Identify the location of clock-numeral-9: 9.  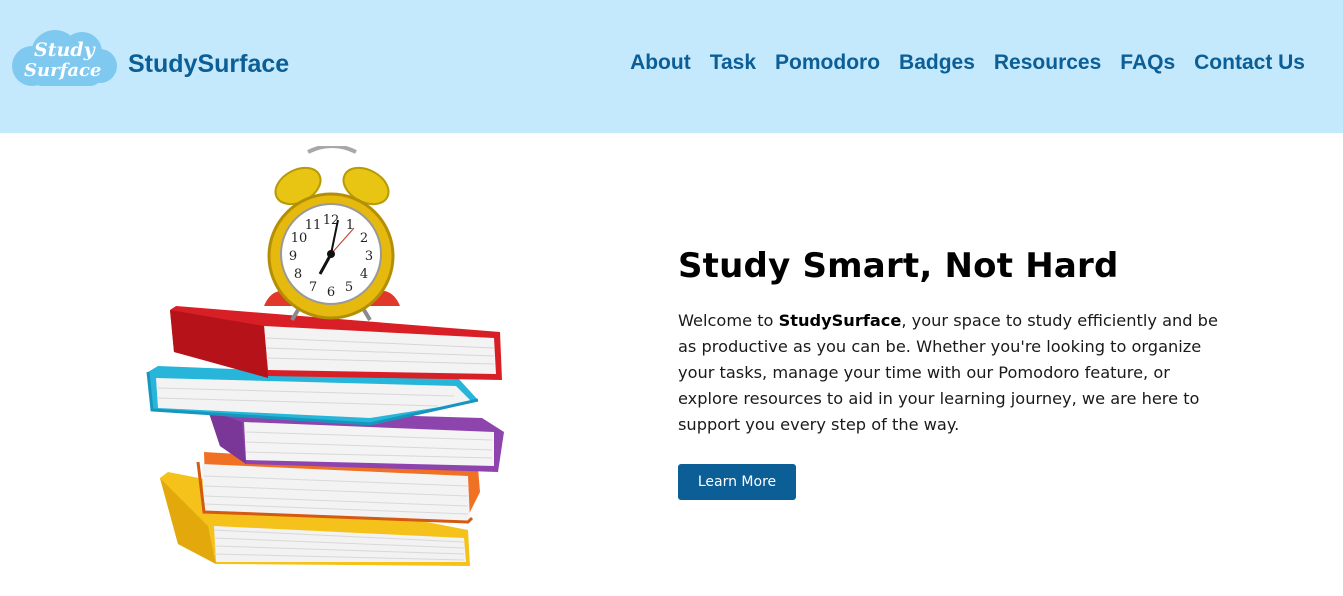
(293, 256).